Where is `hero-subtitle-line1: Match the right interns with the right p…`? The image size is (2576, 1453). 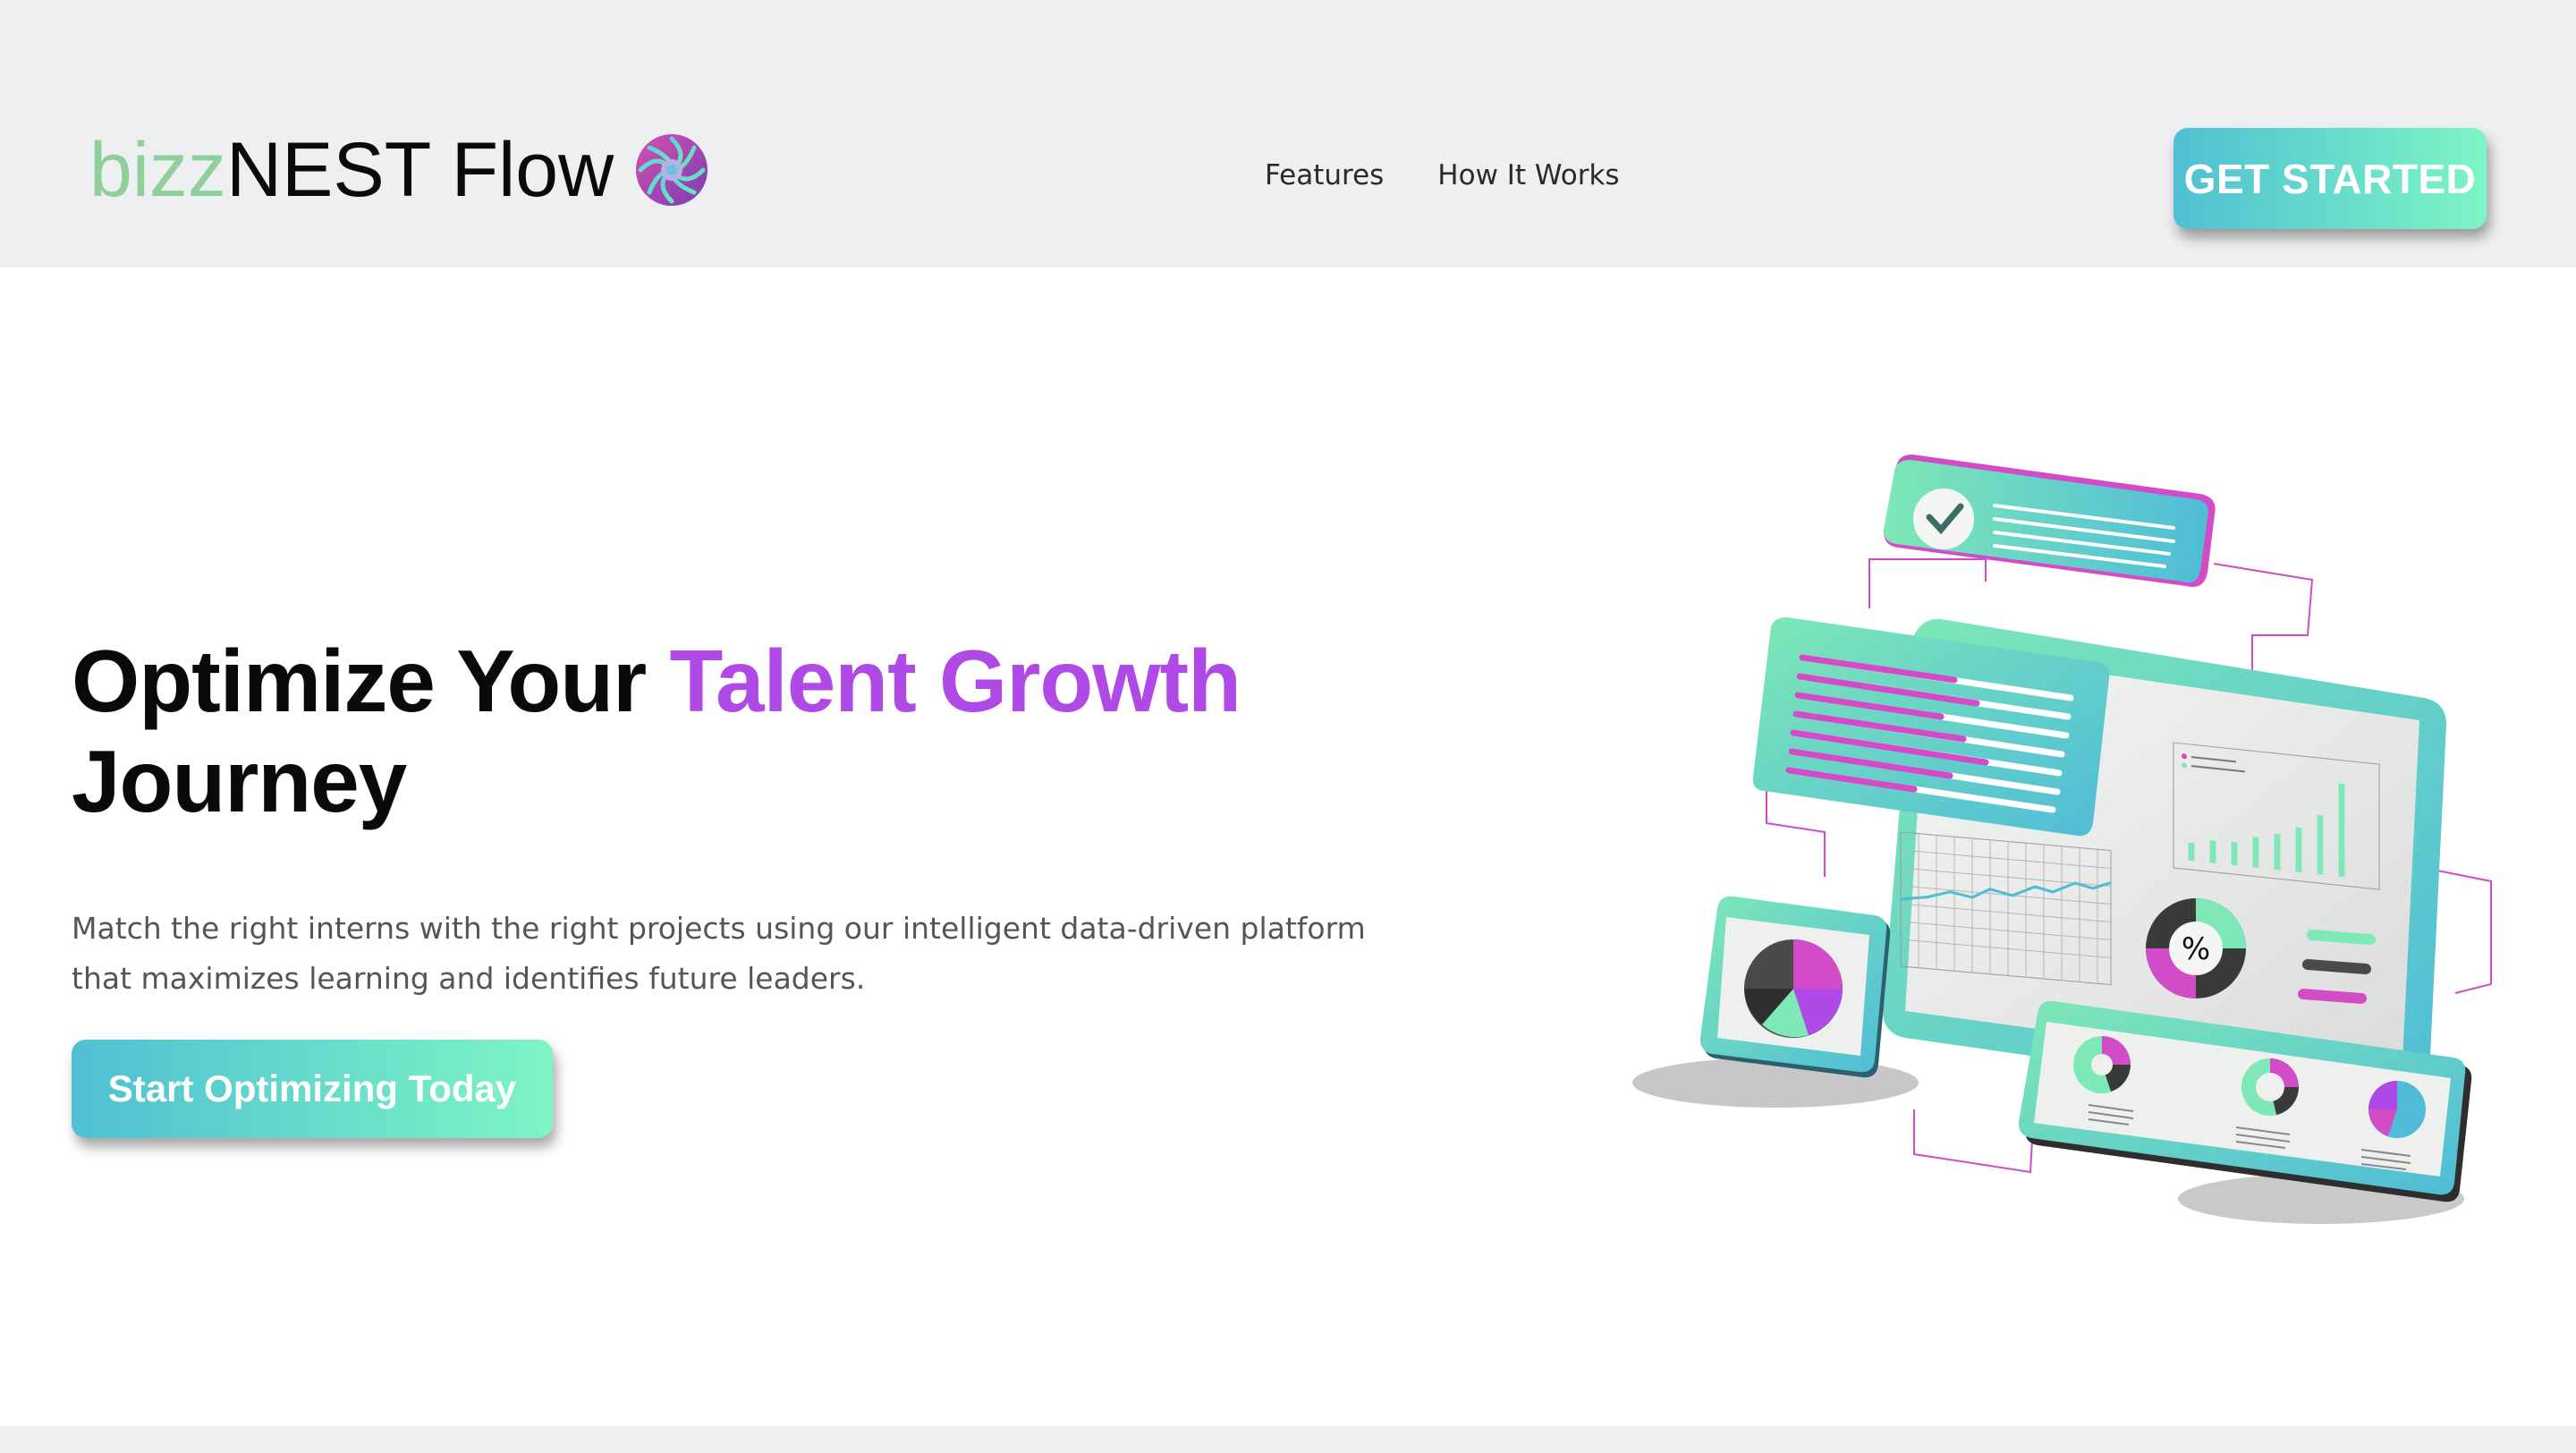
hero-subtitle-line1: Match the right interns with the right p… is located at coordinates (719, 928).